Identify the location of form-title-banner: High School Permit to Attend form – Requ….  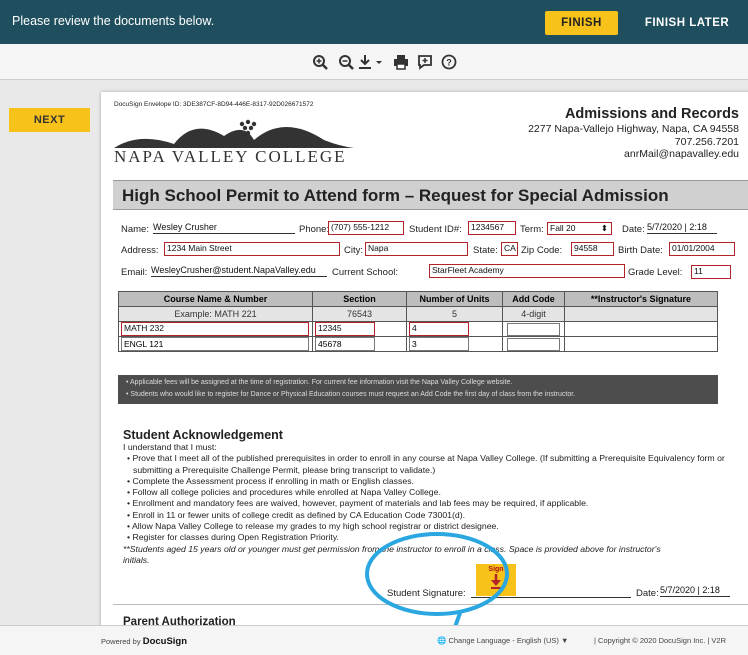
(430, 195).